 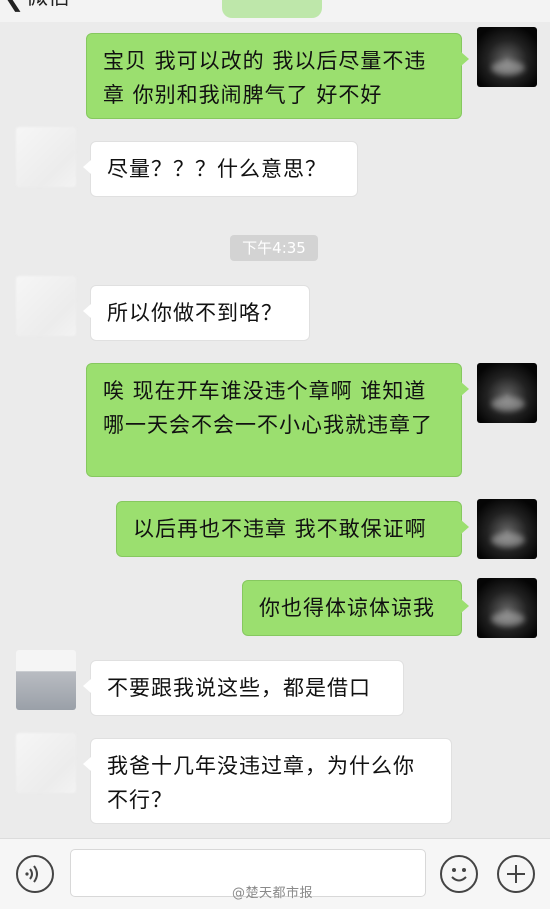 What do you see at coordinates (459, 874) in the screenshot?
I see `emoji-icon` at bounding box center [459, 874].